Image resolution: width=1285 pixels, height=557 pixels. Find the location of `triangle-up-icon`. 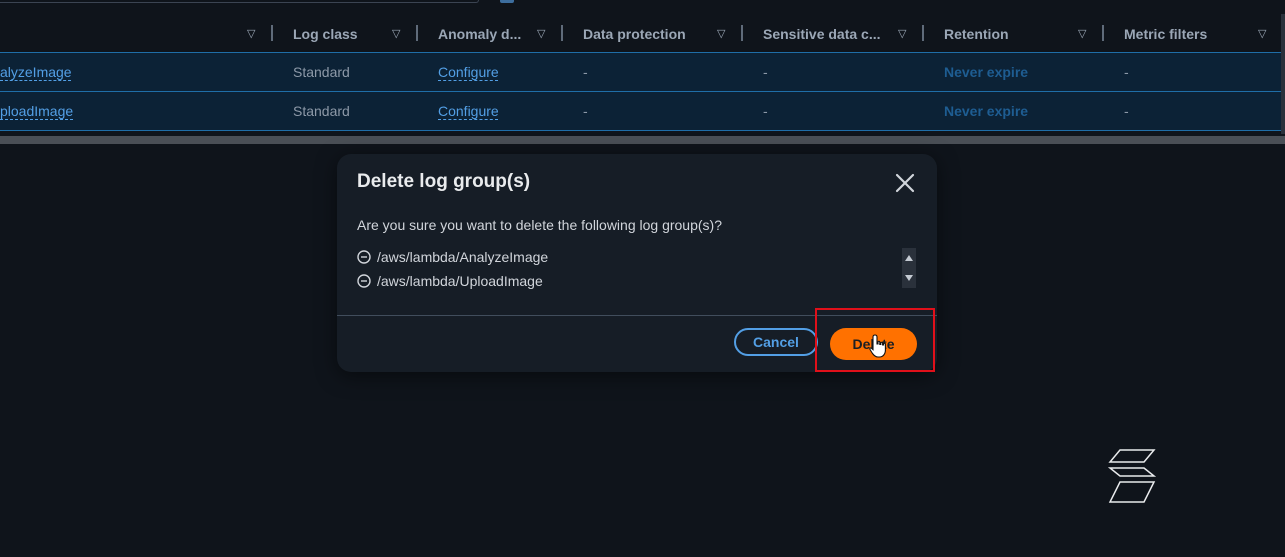

triangle-up-icon is located at coordinates (909, 258).